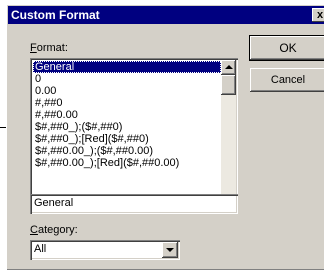 This screenshot has width=324, height=270. What do you see at coordinates (127, 151) in the screenshot?
I see `format-list-item: $#,##0.00_);($#,##0.00)` at bounding box center [127, 151].